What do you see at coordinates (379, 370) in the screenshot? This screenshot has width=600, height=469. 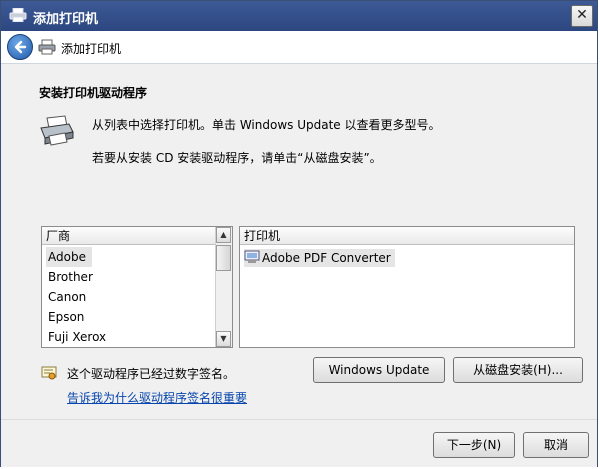 I see `windows-update-button: Windows Update` at bounding box center [379, 370].